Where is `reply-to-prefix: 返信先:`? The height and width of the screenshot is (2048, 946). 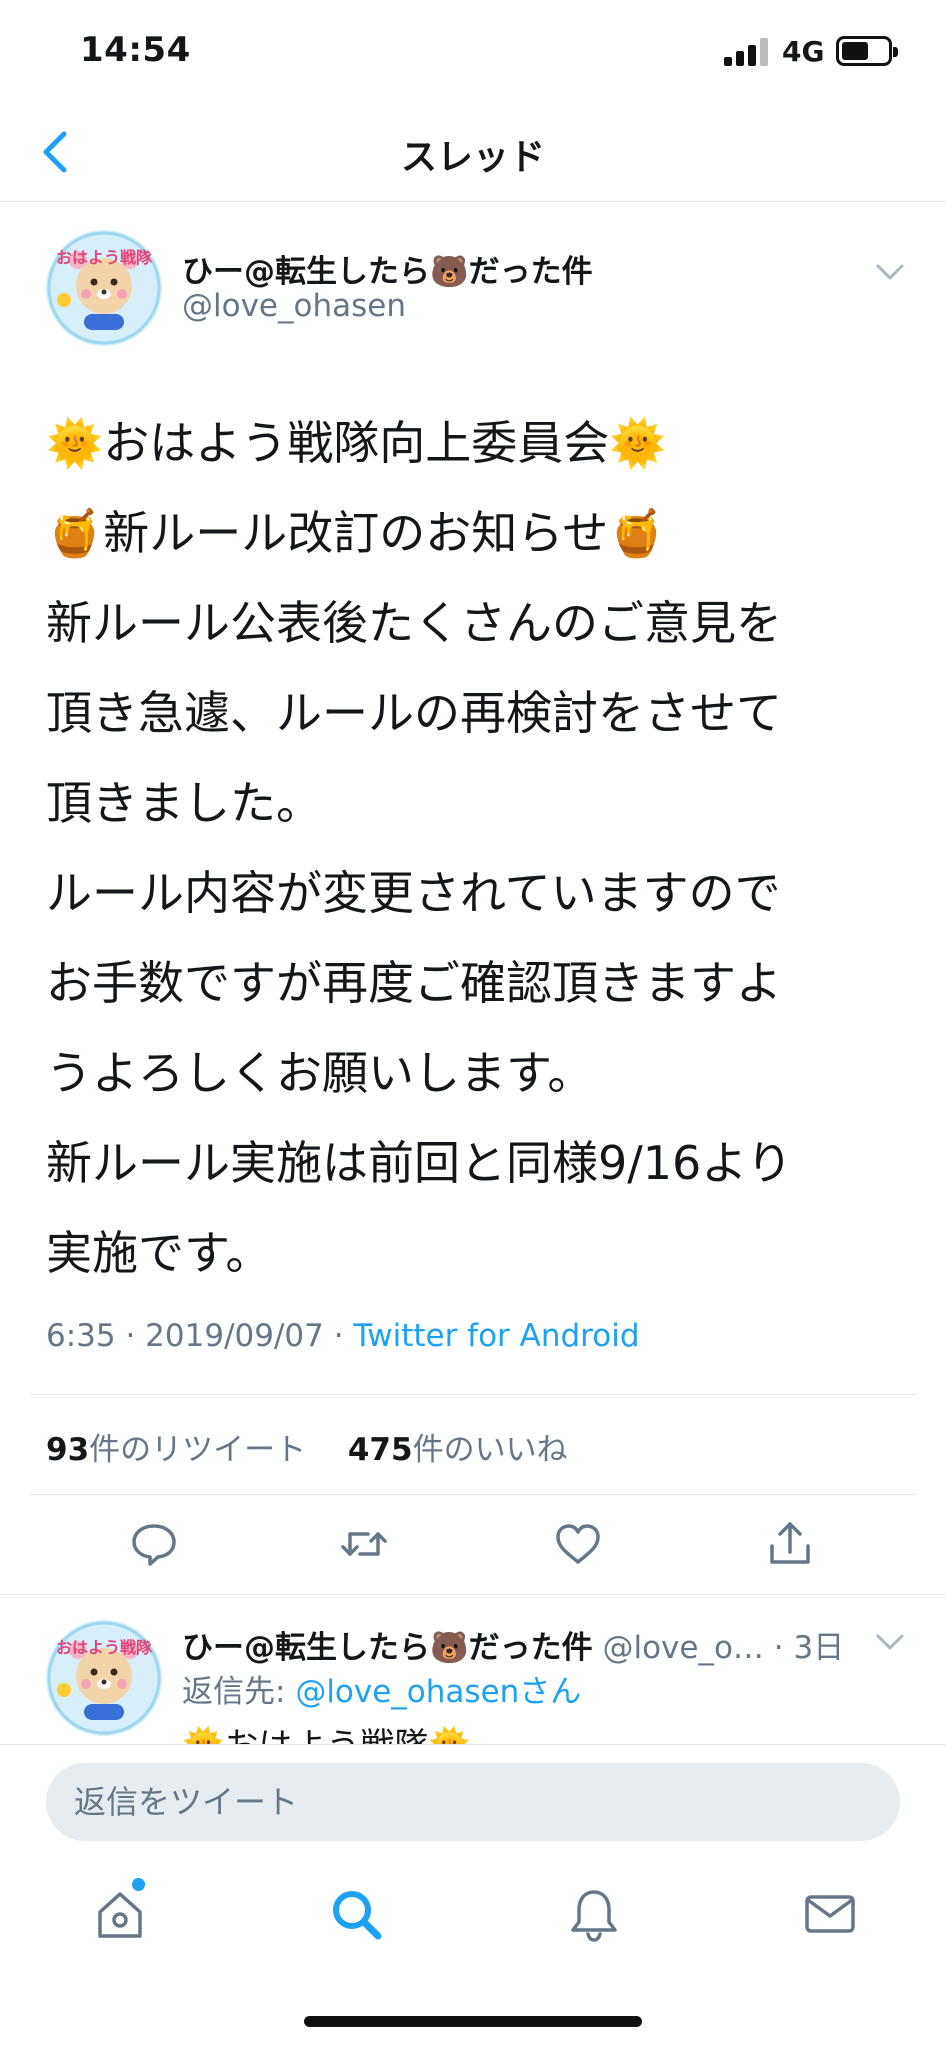
reply-to-prefix: 返信先: is located at coordinates (239, 1692).